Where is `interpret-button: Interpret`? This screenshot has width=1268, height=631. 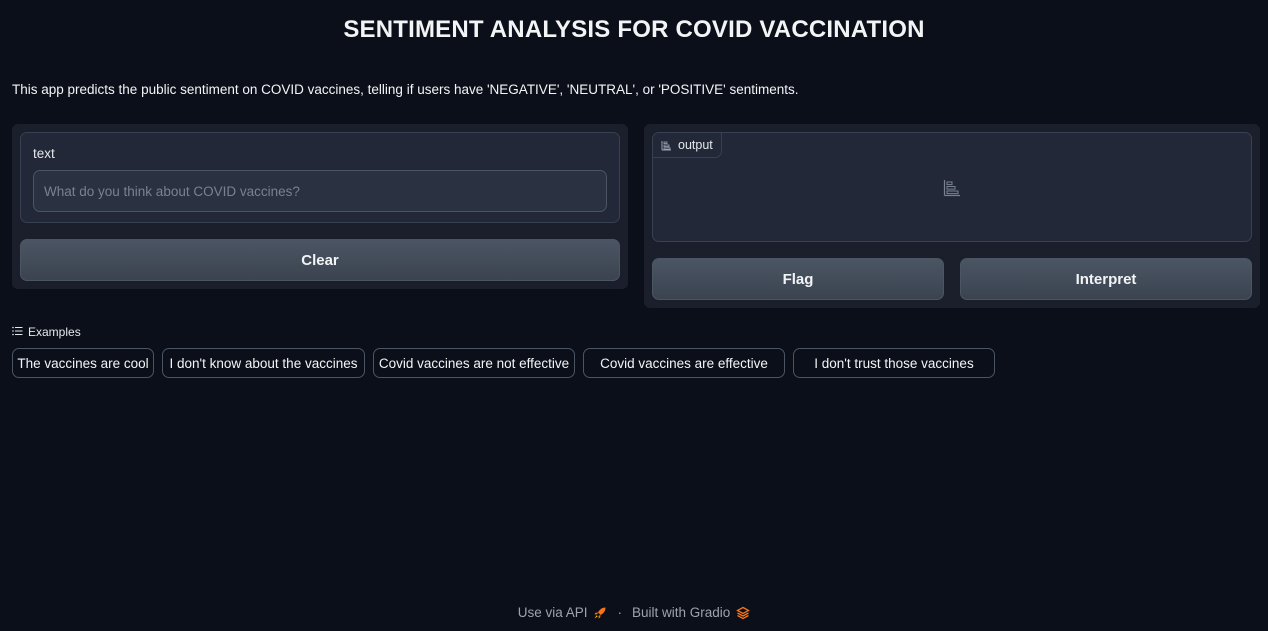 interpret-button: Interpret is located at coordinates (1106, 279).